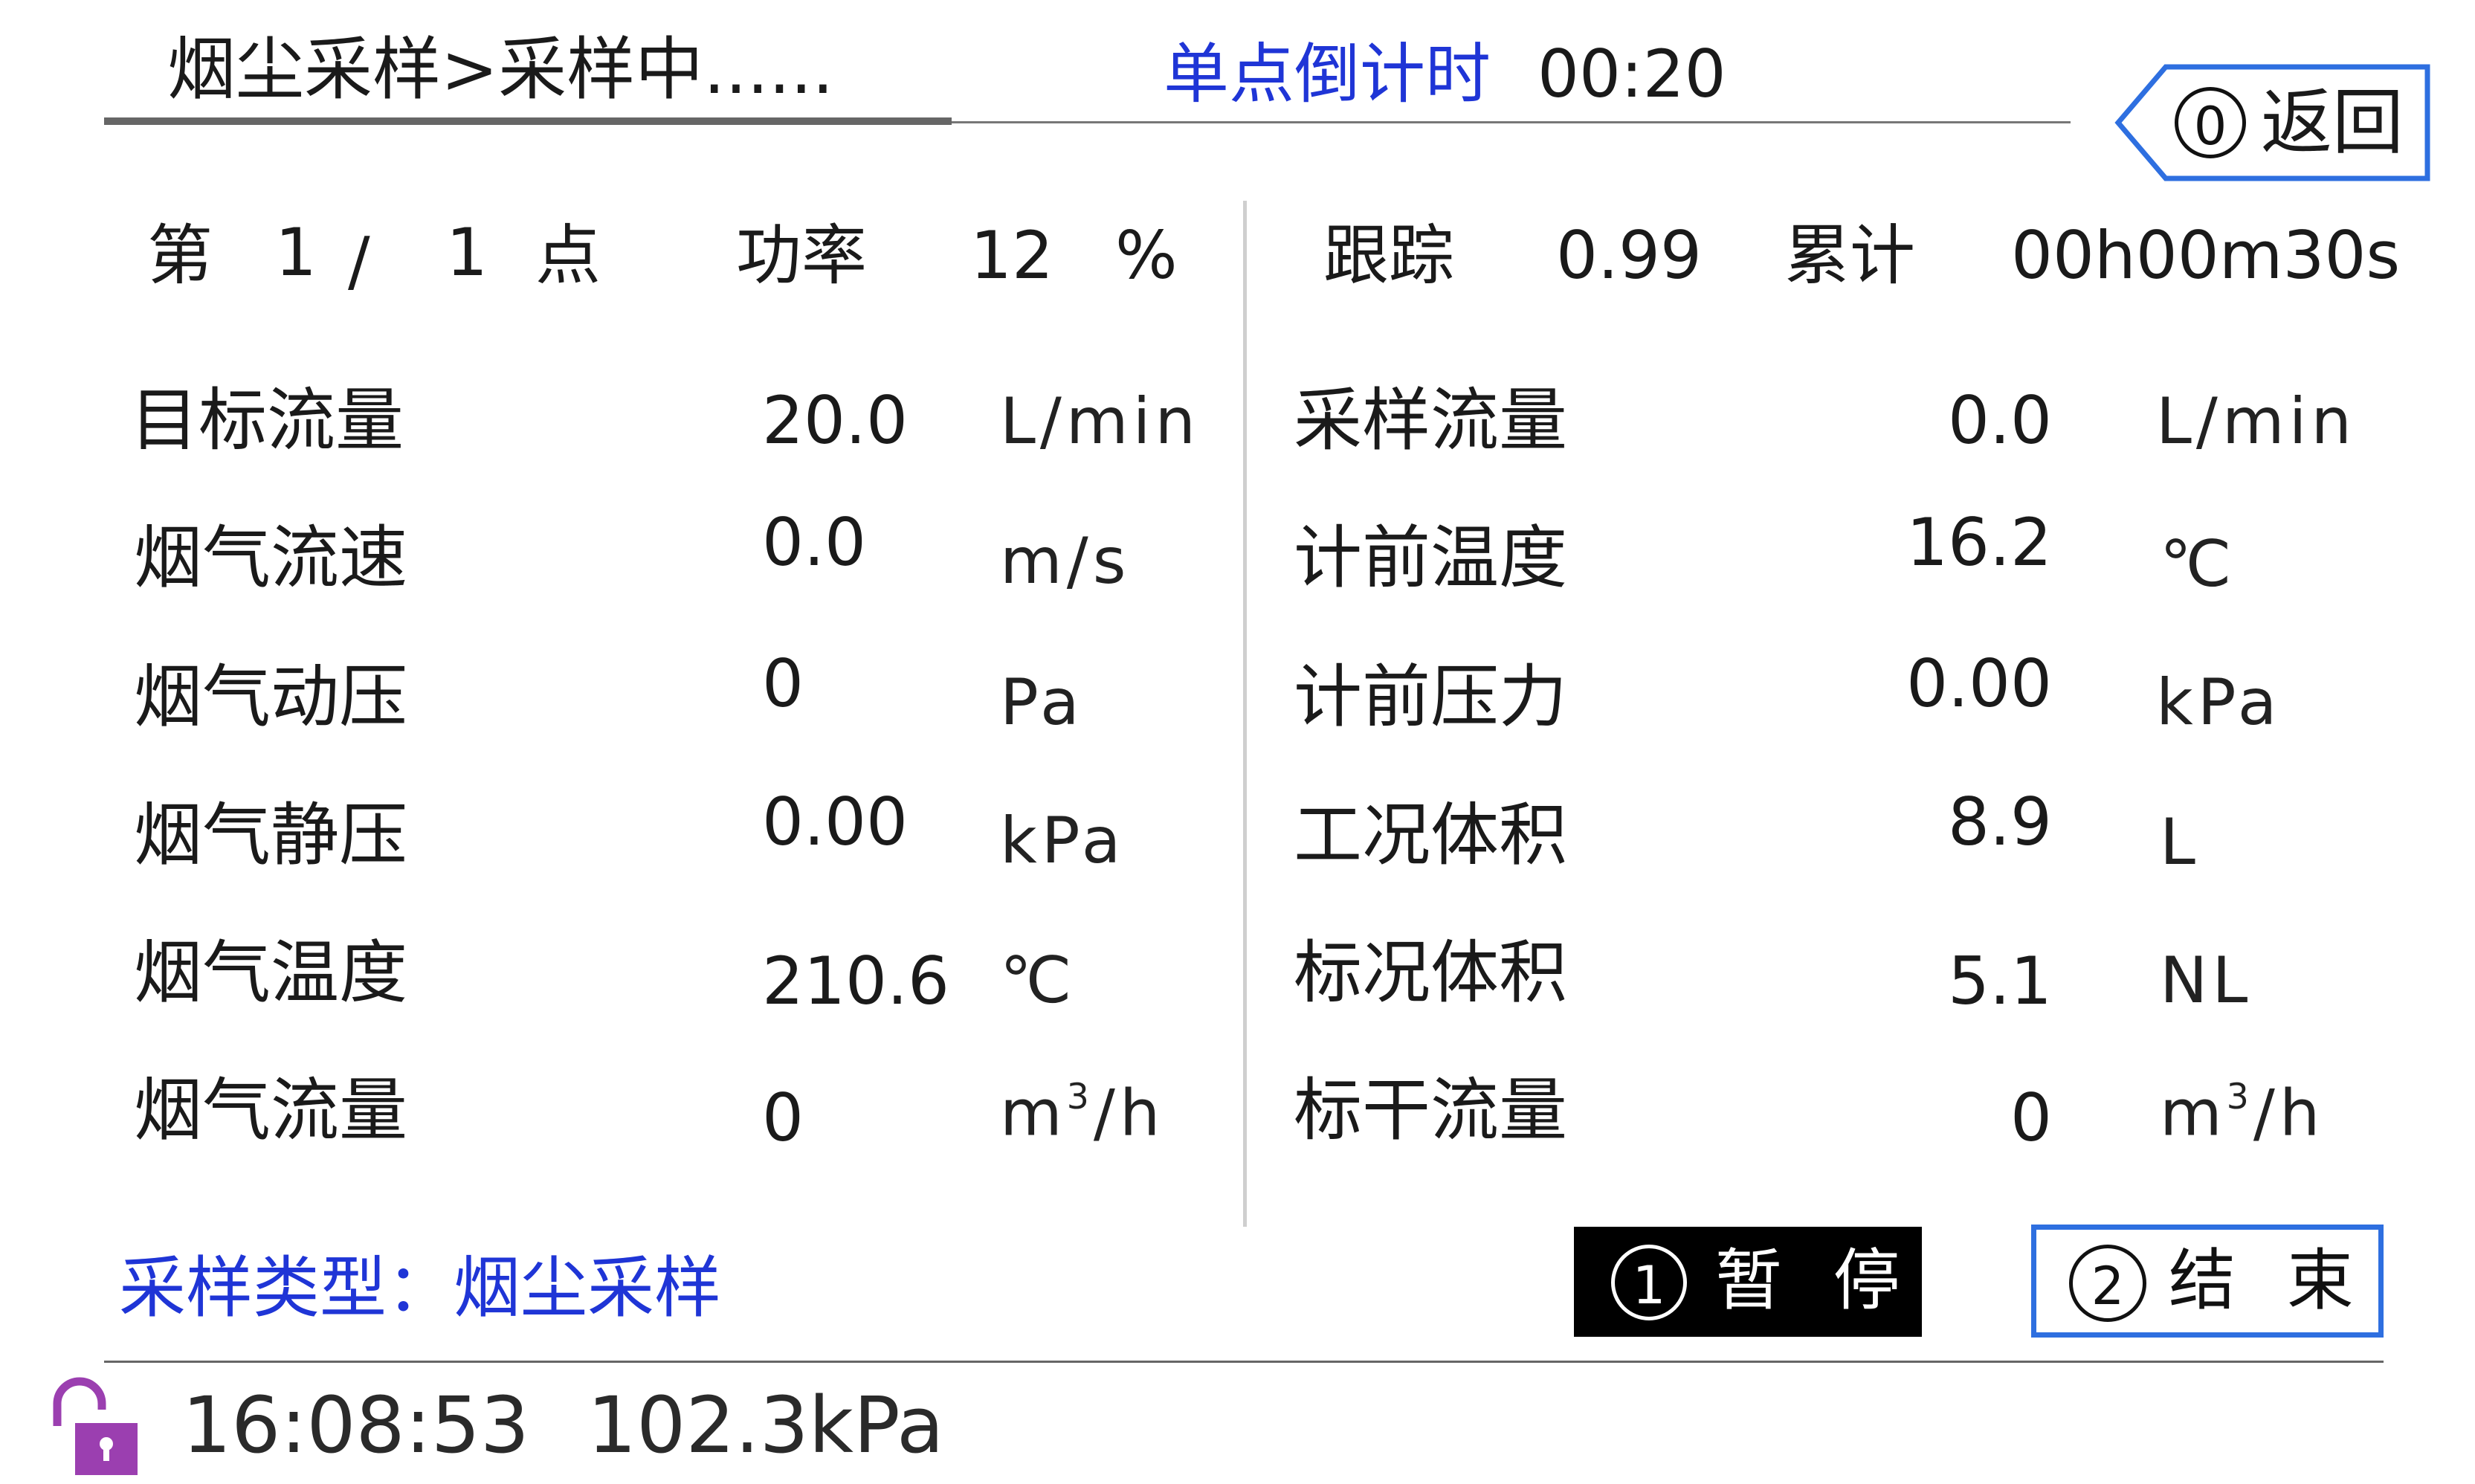 This screenshot has width=2475, height=1484. Describe the element at coordinates (766, 1425) in the screenshot. I see `atmospheric-pressure: 102.3kPa` at that location.